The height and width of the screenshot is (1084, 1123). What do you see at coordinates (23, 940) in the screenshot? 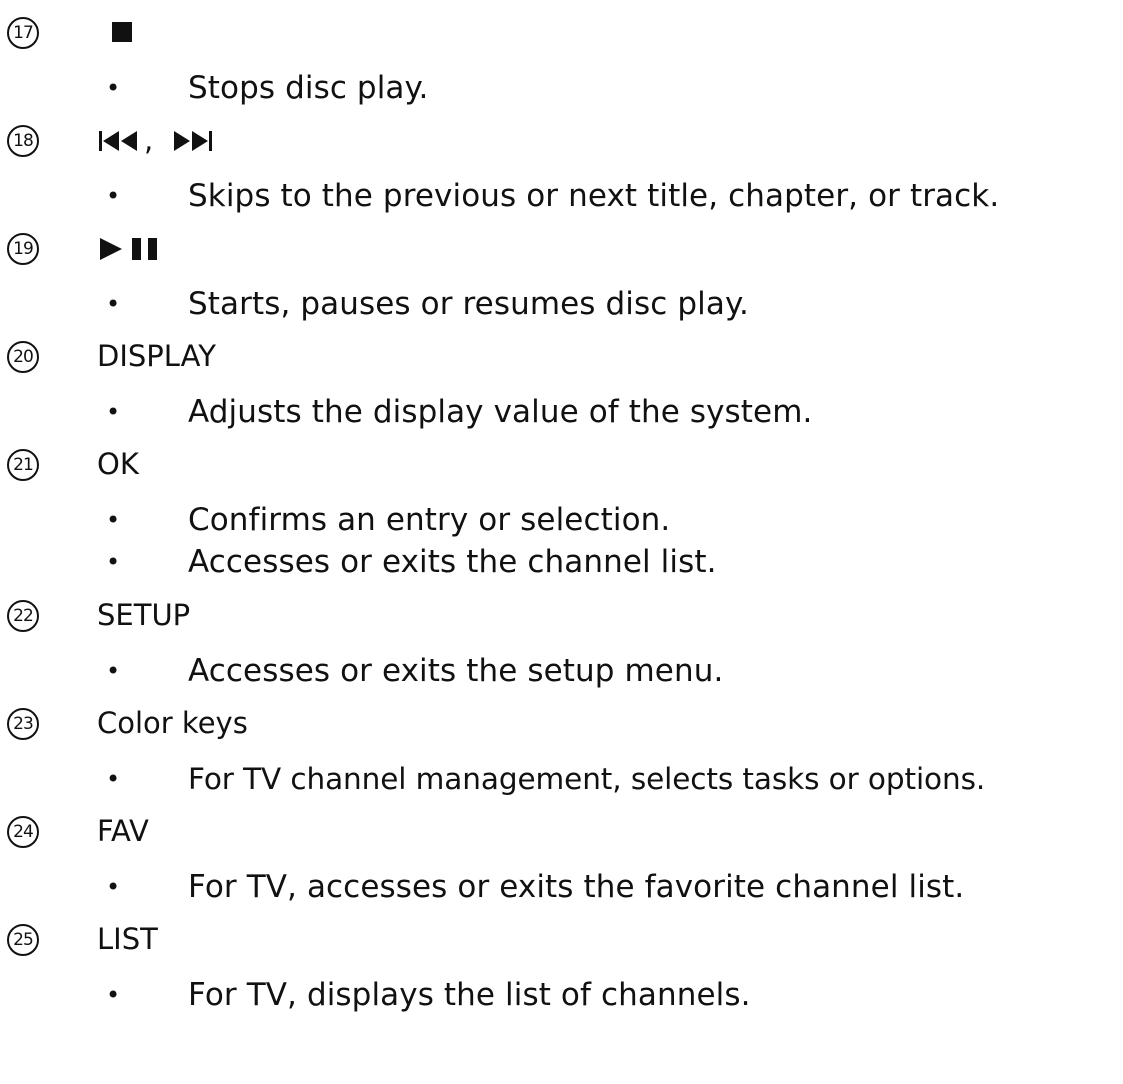
I see `item-number-badge: 25` at bounding box center [23, 940].